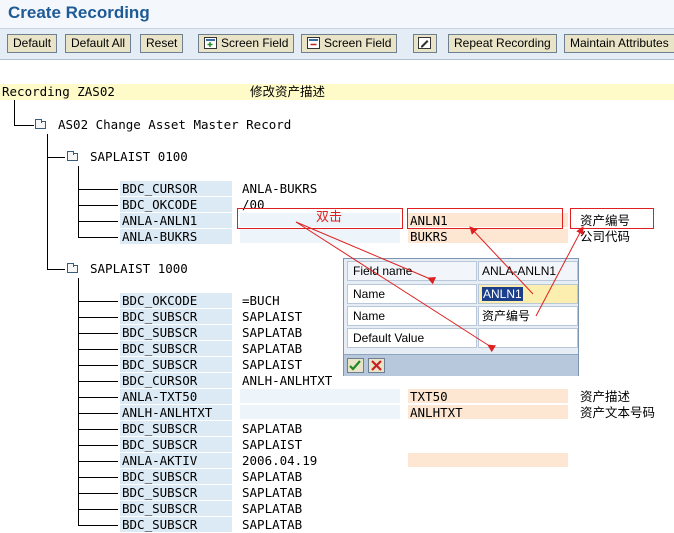  Describe the element at coordinates (461, 365) in the screenshot. I see `popup-footer` at that location.